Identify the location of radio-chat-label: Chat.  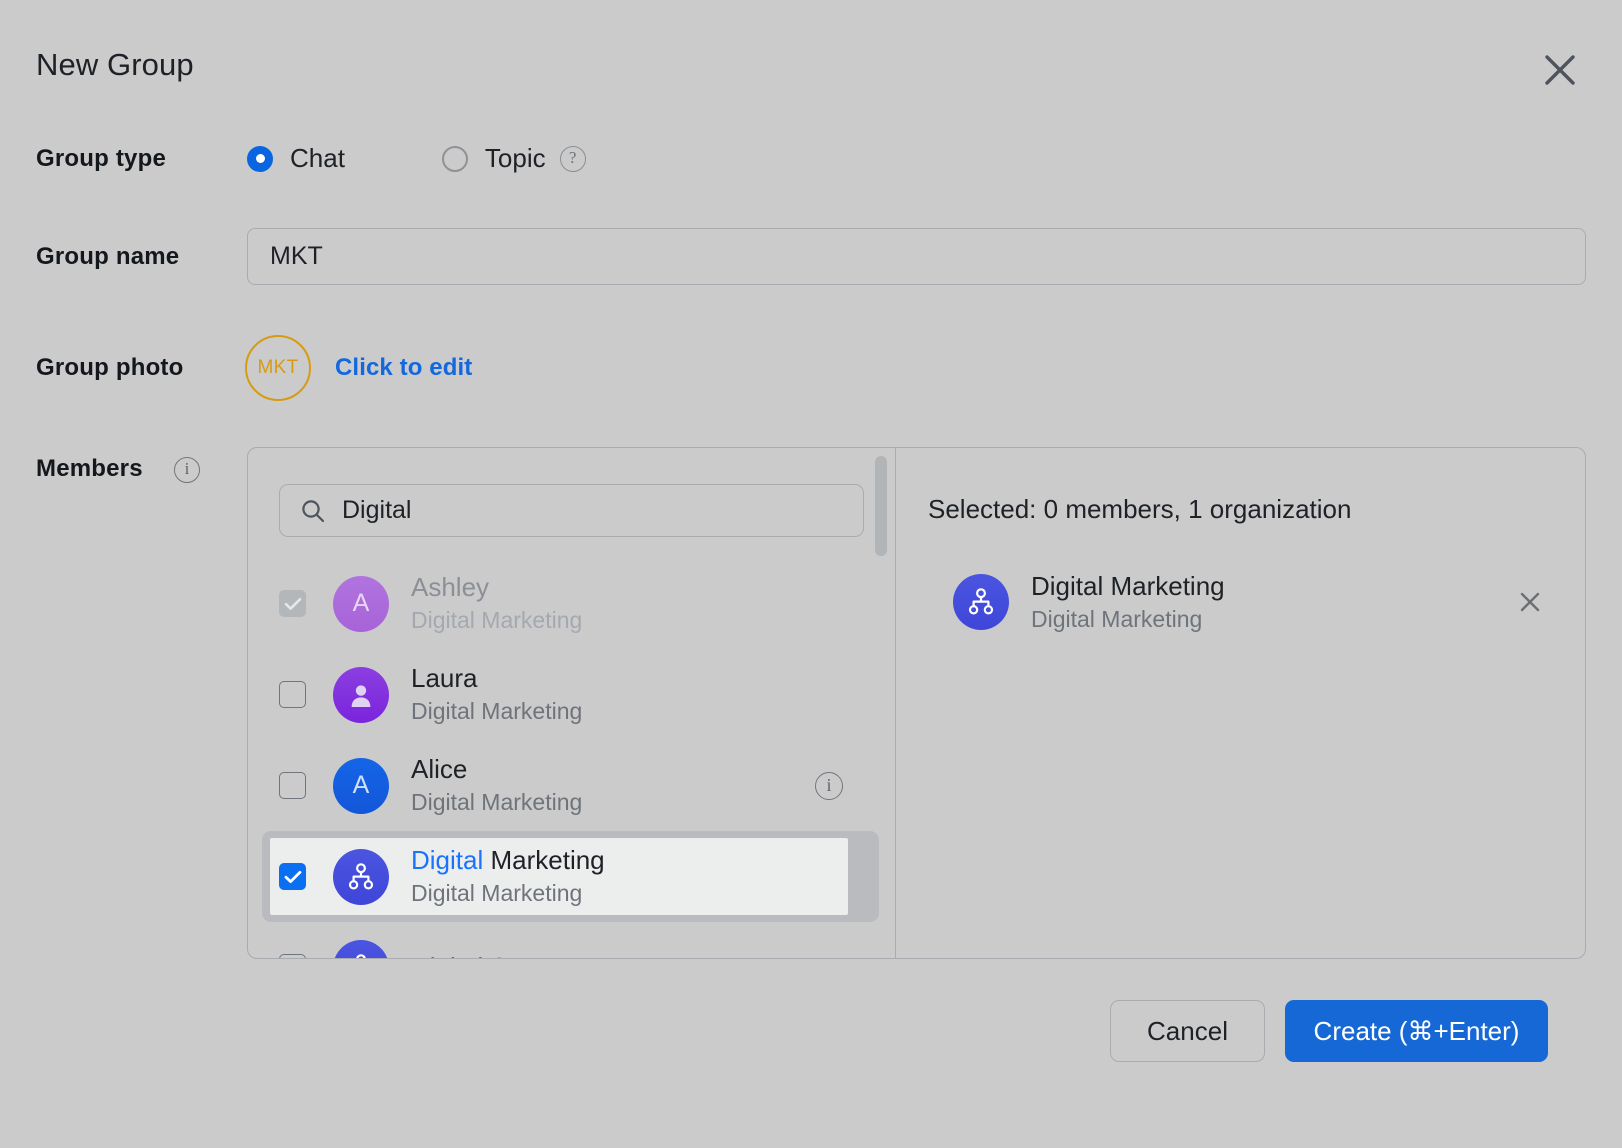
(317, 158).